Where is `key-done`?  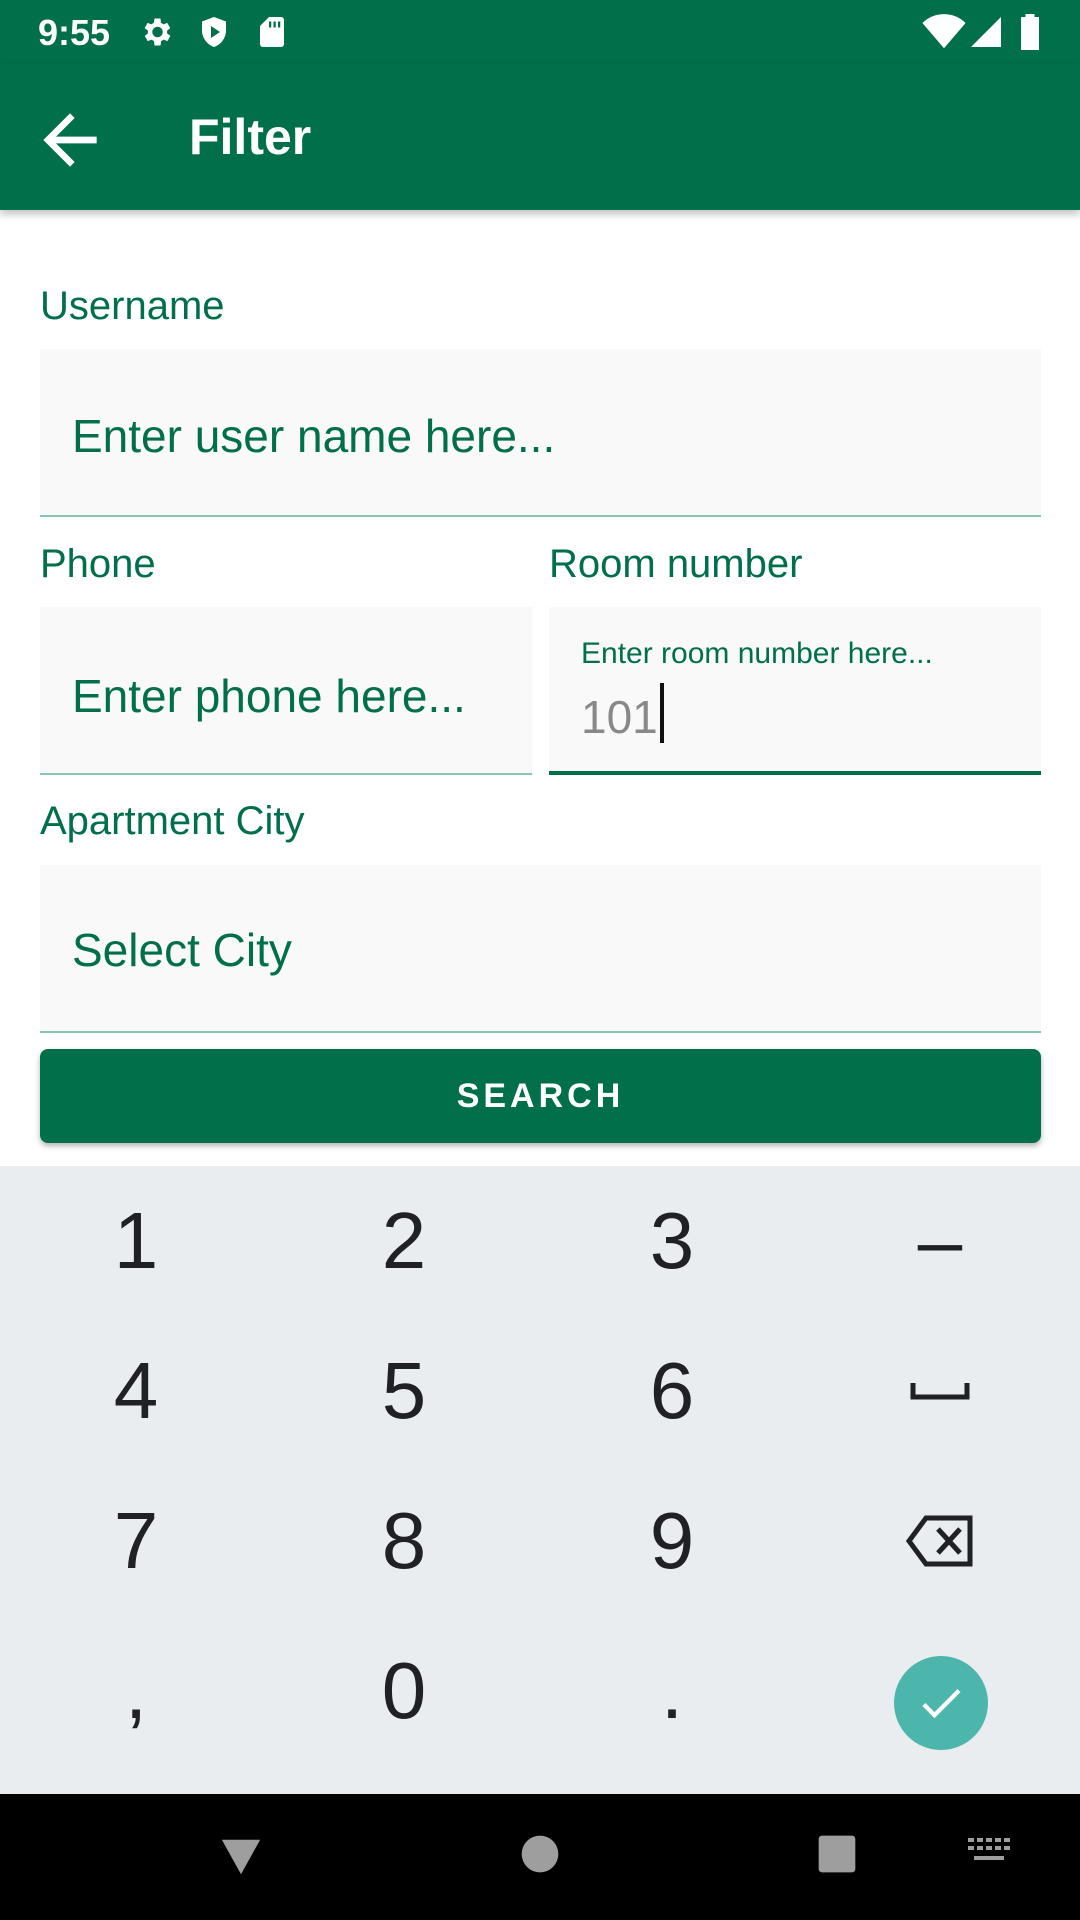
key-done is located at coordinates (941, 1703).